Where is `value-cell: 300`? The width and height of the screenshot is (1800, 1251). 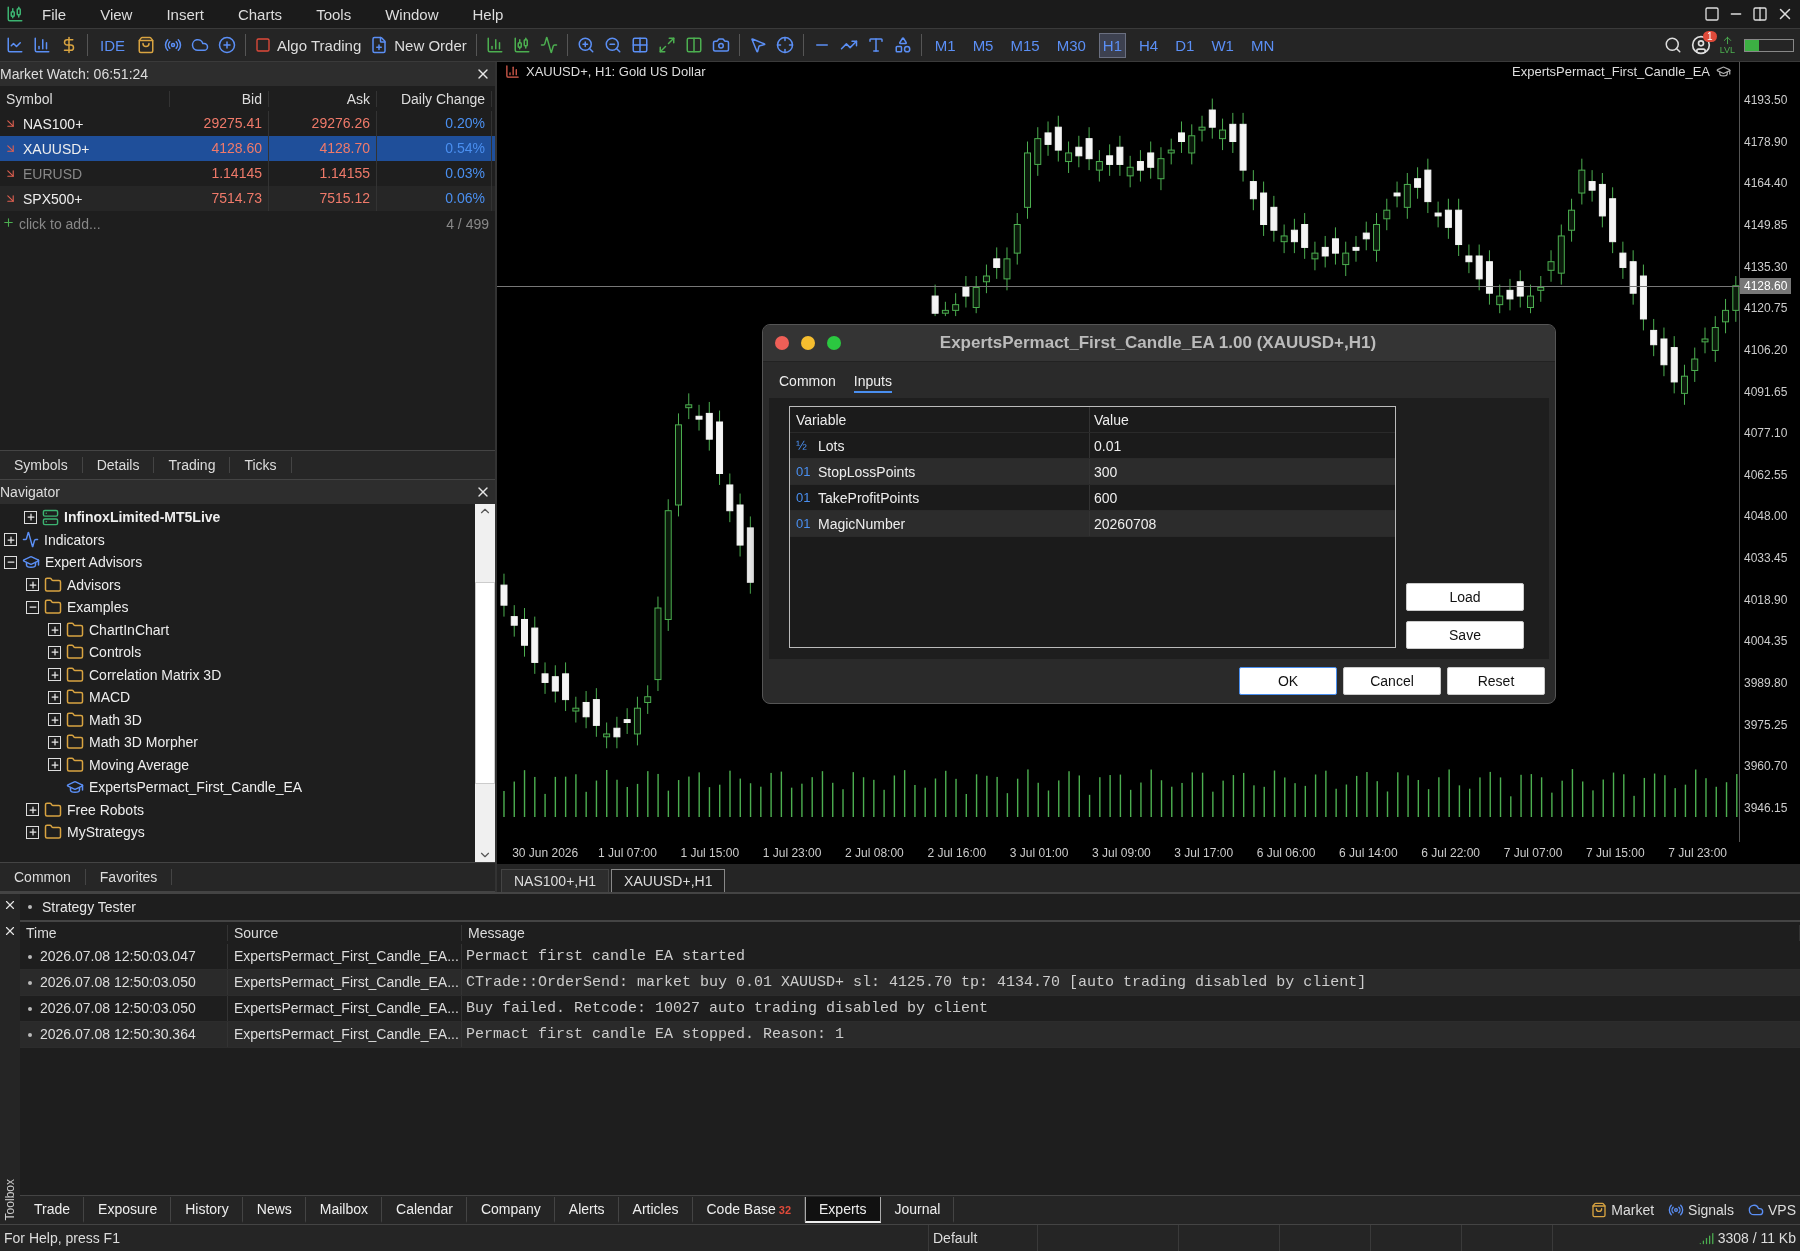
value-cell: 300 is located at coordinates (1242, 471).